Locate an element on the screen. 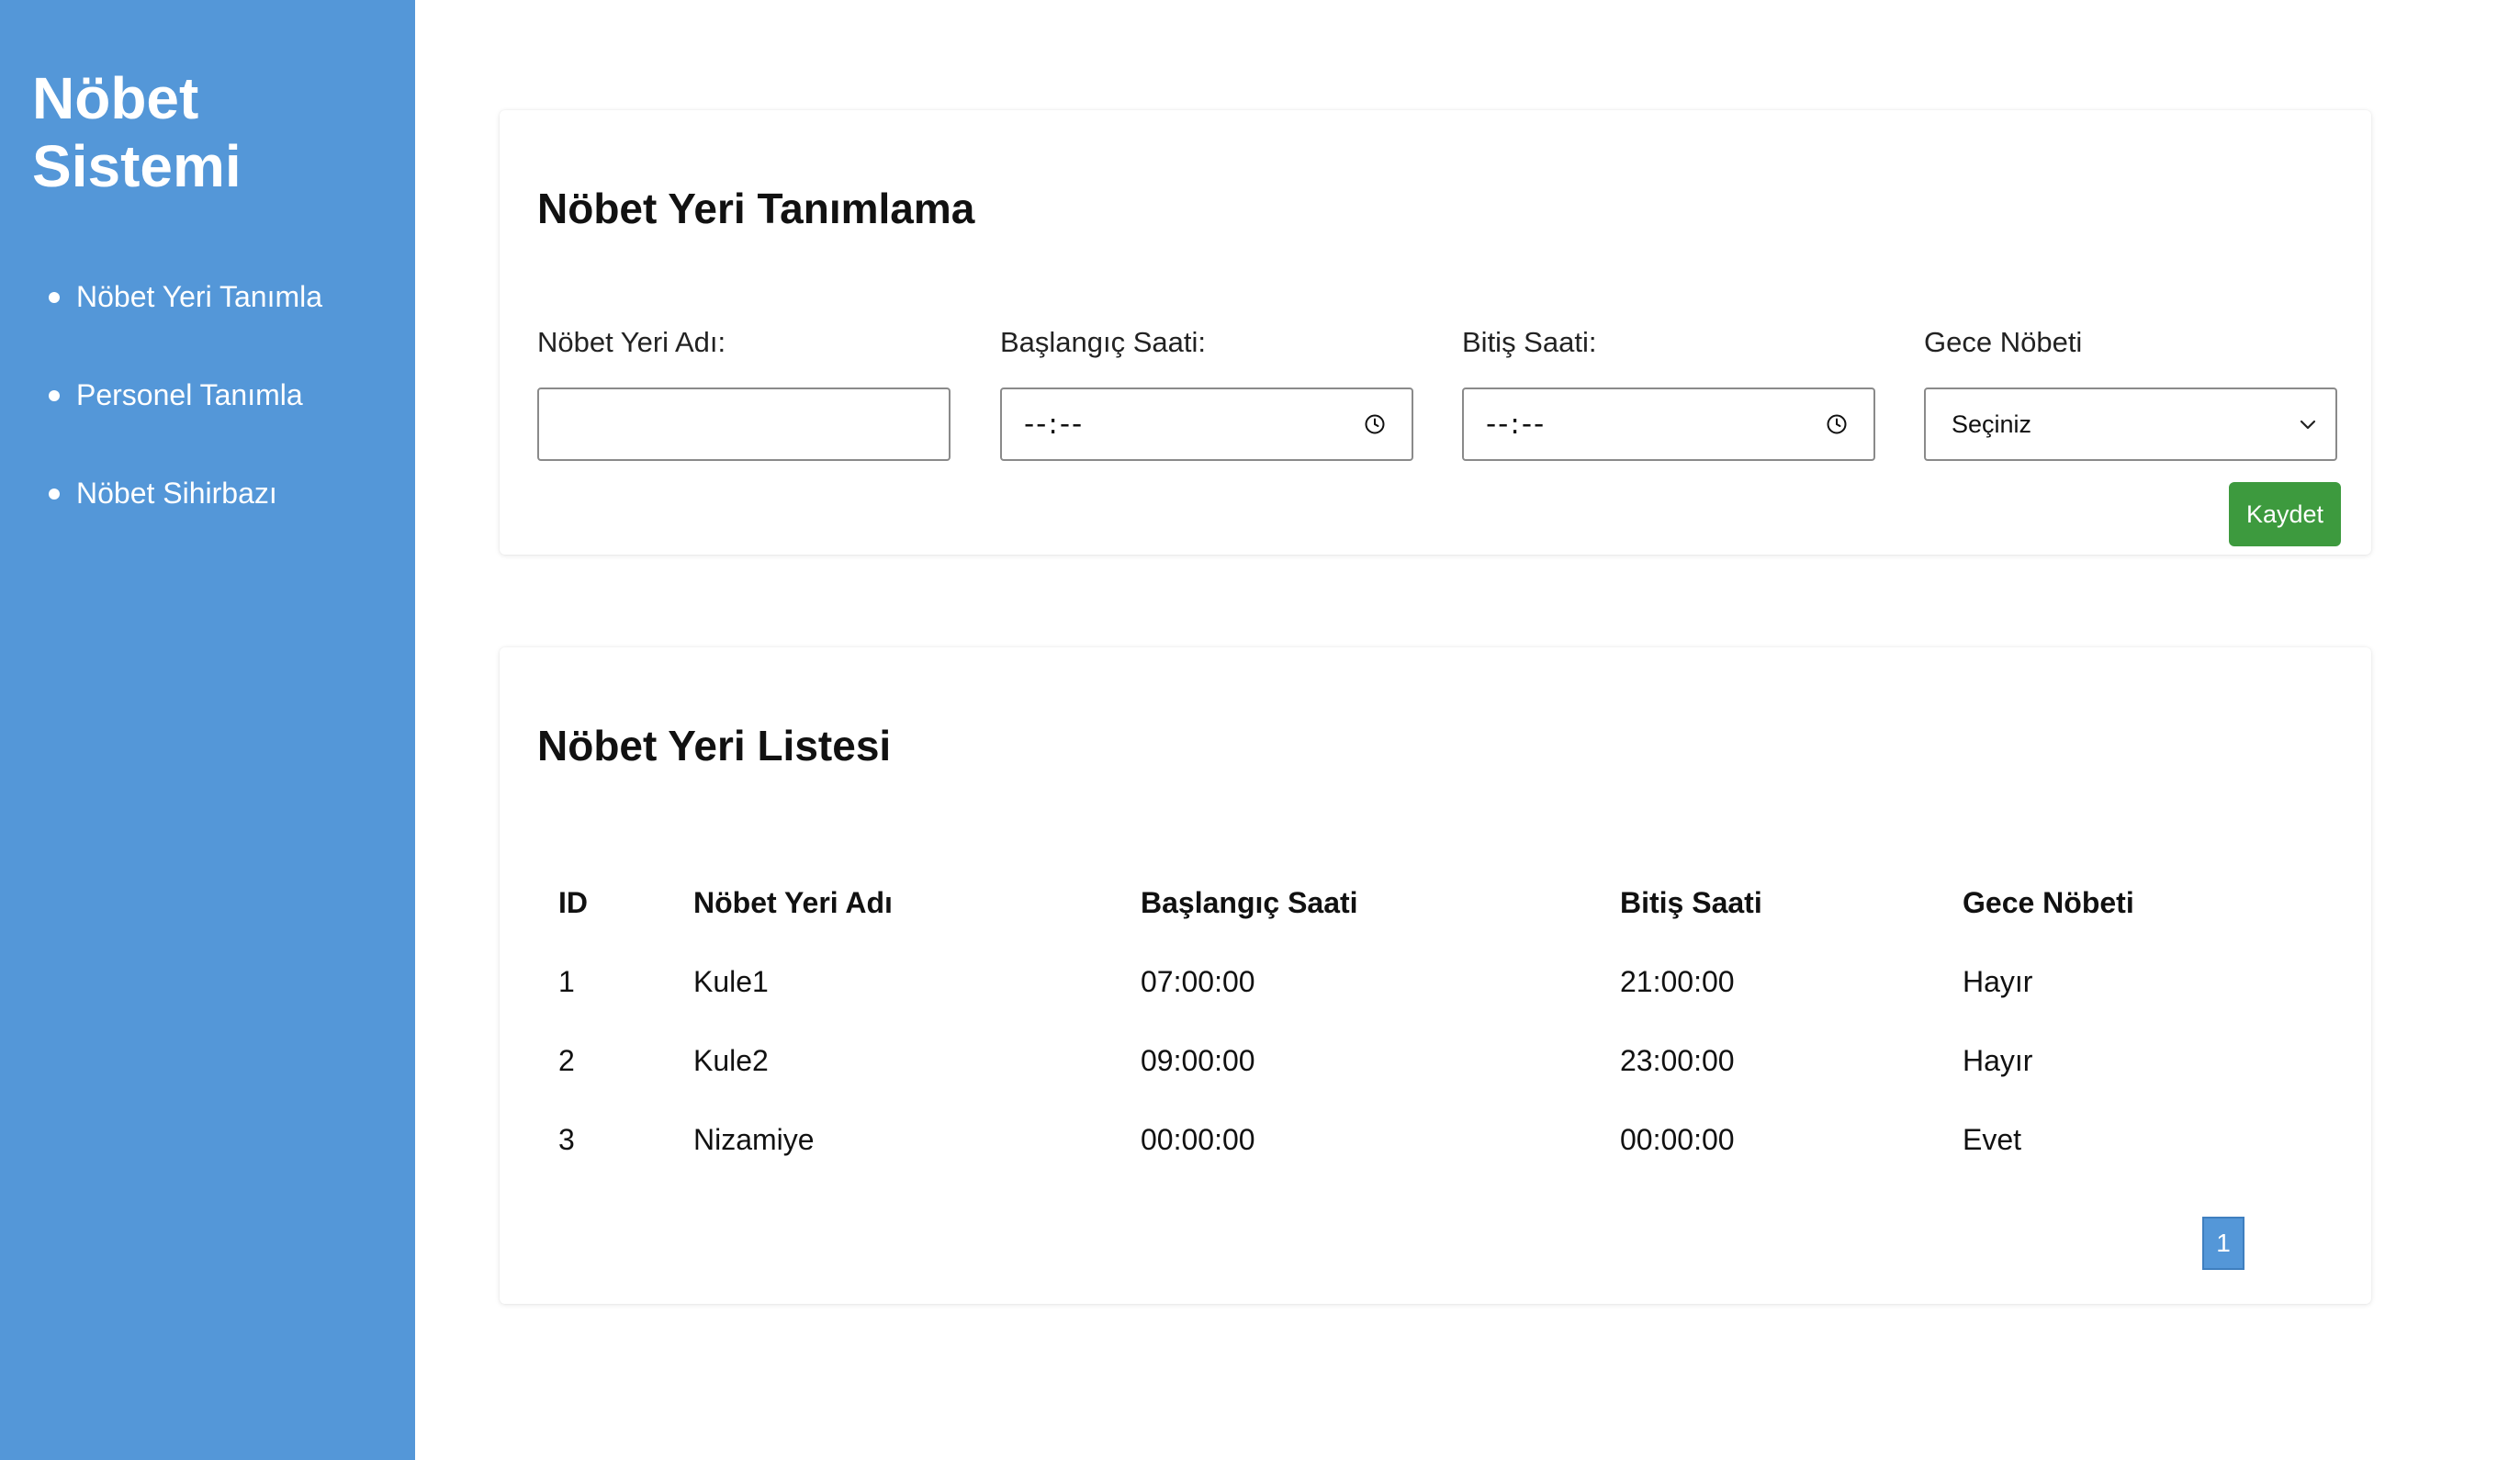 This screenshot has height=1460, width=2520. cell-id: 1 is located at coordinates (566, 981).